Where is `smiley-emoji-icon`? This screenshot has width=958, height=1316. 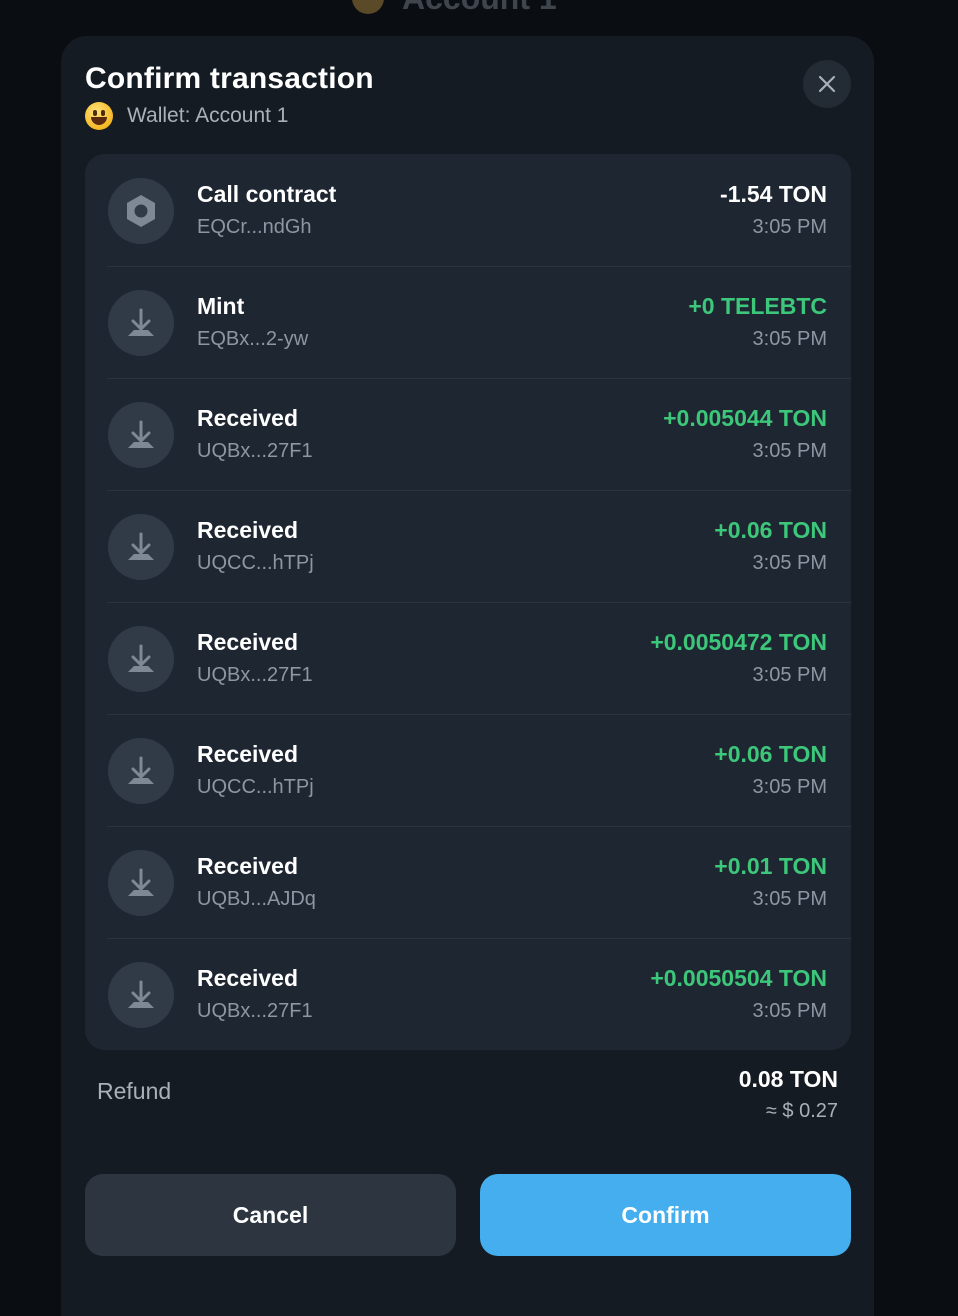
smiley-emoji-icon is located at coordinates (99, 116).